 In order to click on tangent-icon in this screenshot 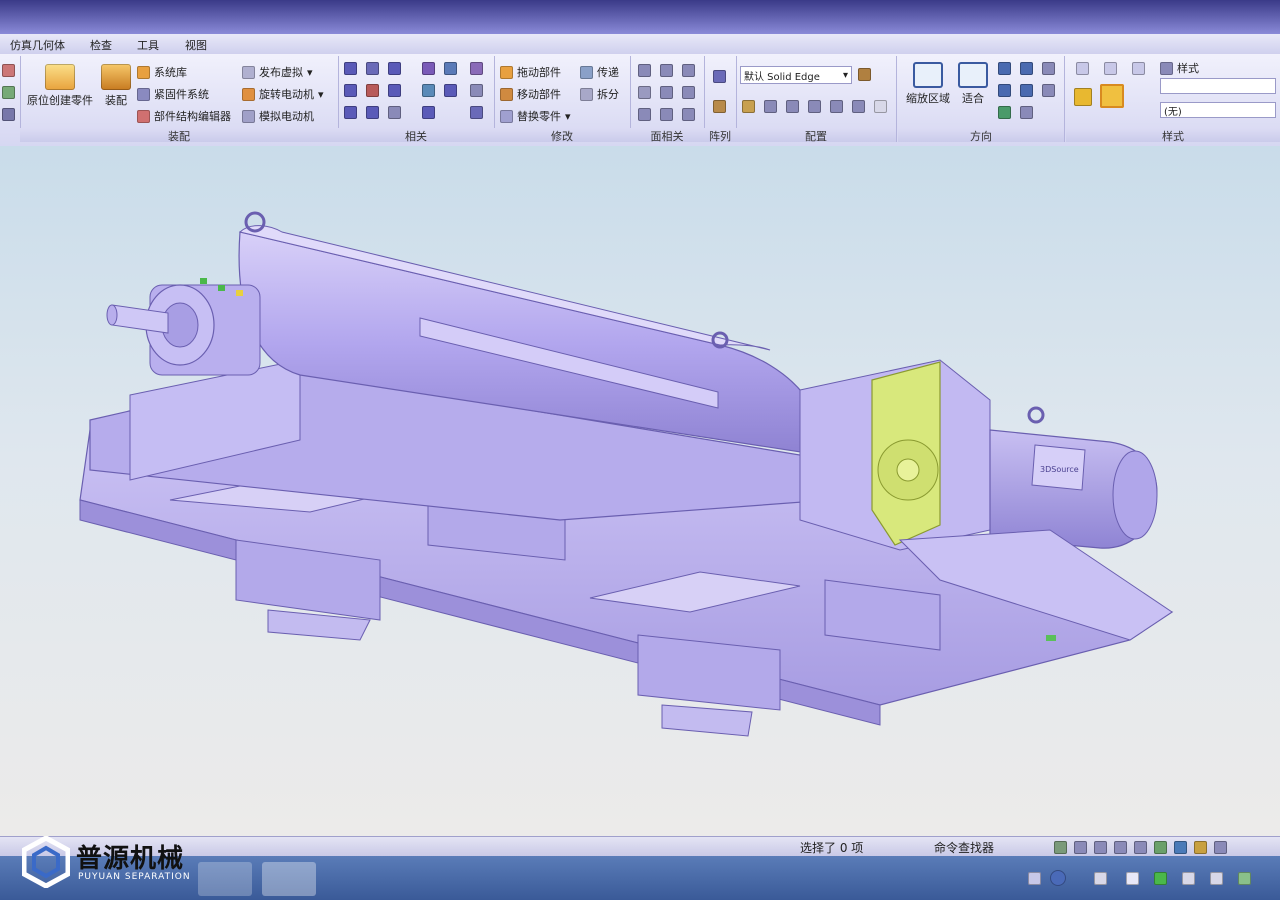, I will do `click(428, 90)`.